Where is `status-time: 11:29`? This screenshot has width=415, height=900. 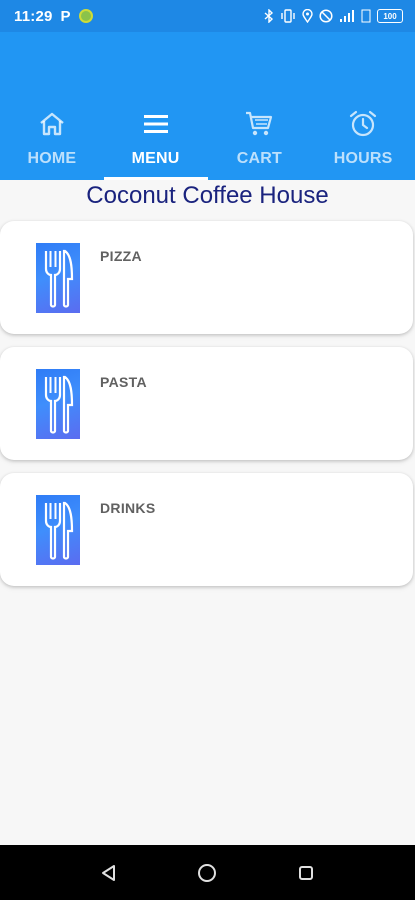 status-time: 11:29 is located at coordinates (33, 16).